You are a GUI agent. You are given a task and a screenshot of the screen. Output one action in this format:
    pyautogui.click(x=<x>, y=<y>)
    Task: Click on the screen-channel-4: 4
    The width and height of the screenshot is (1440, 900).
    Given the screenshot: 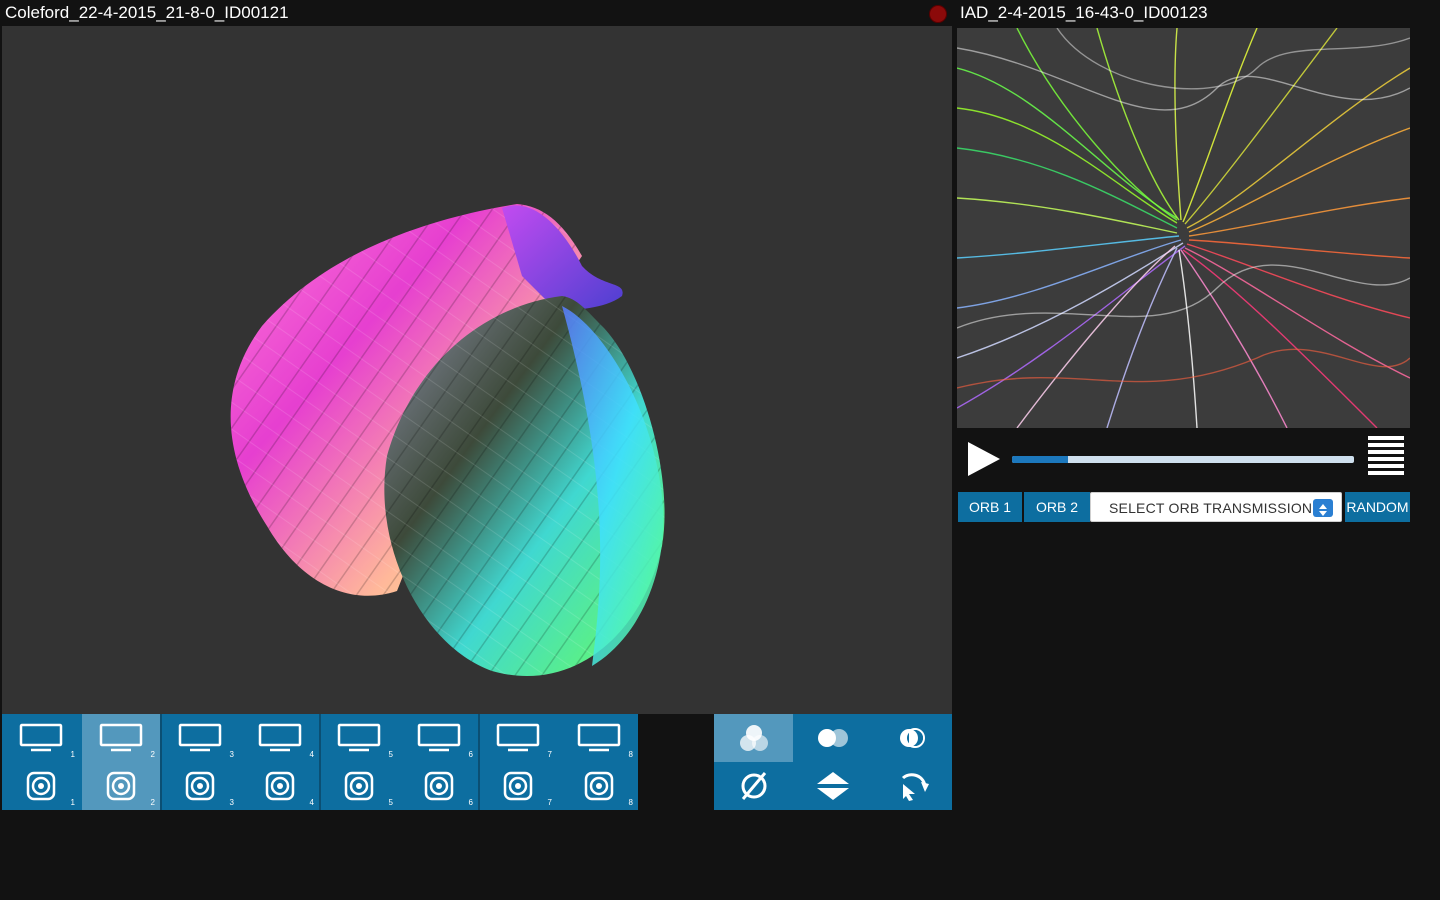 What is the action you would take?
    pyautogui.click(x=280, y=738)
    